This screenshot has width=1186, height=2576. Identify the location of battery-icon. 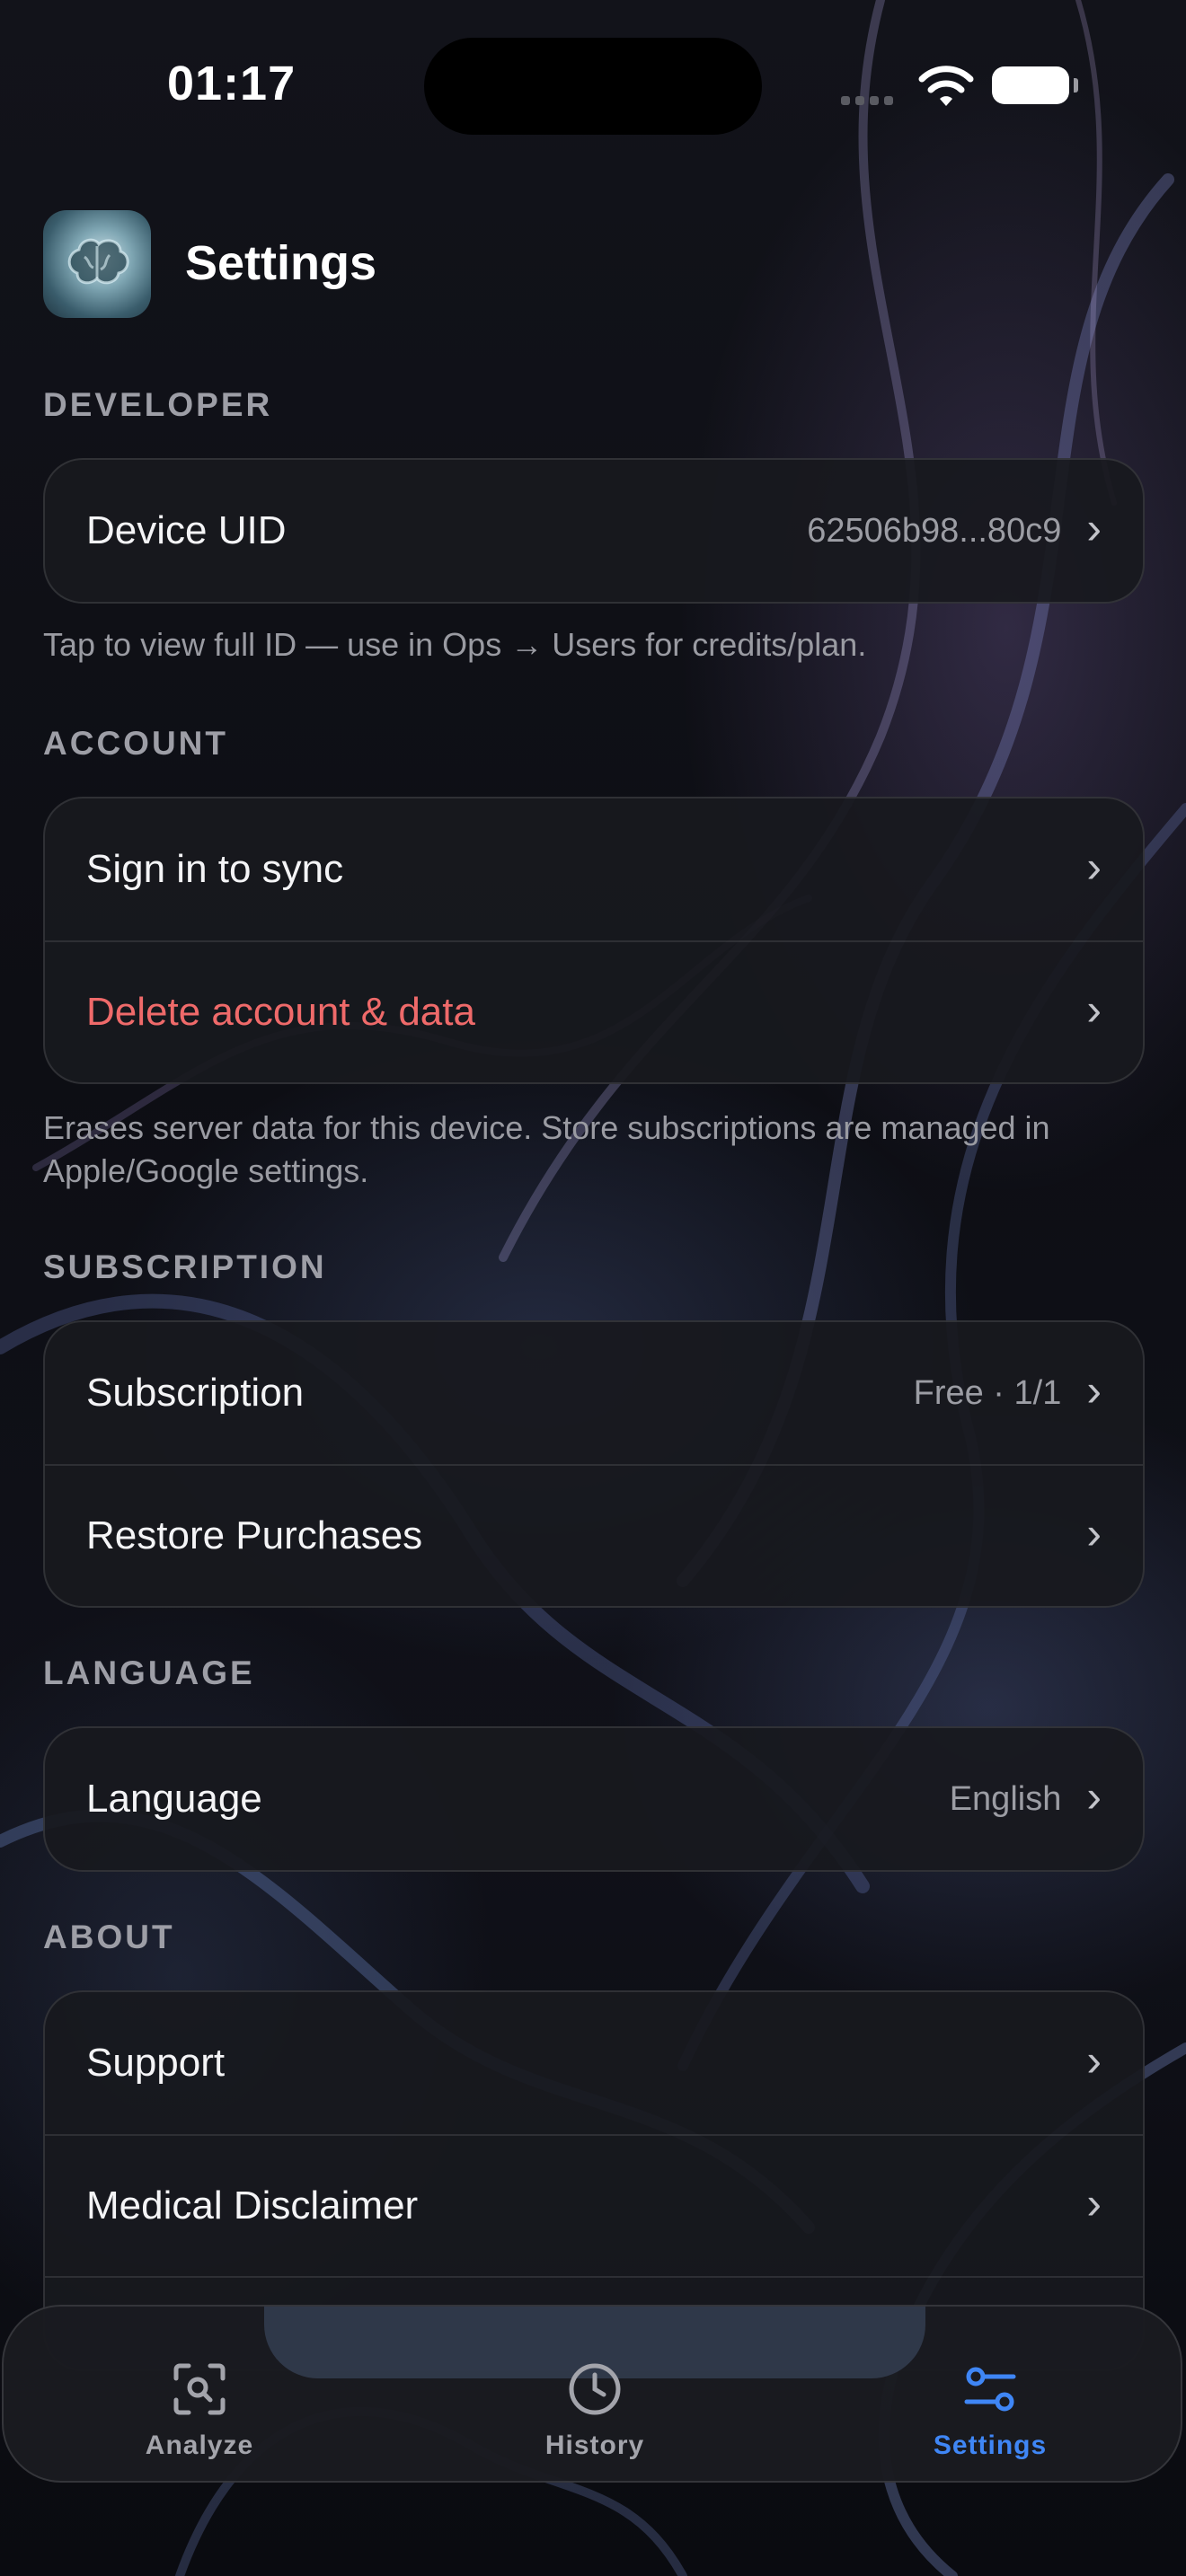
(1035, 85).